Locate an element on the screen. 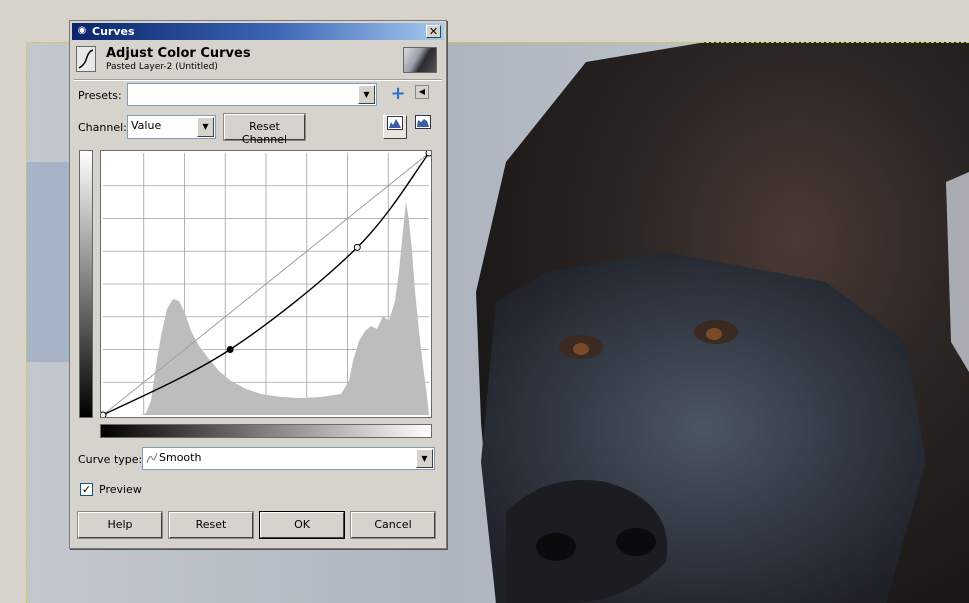 The image size is (969, 603). menu-arrow-icon: ◀ is located at coordinates (422, 91).